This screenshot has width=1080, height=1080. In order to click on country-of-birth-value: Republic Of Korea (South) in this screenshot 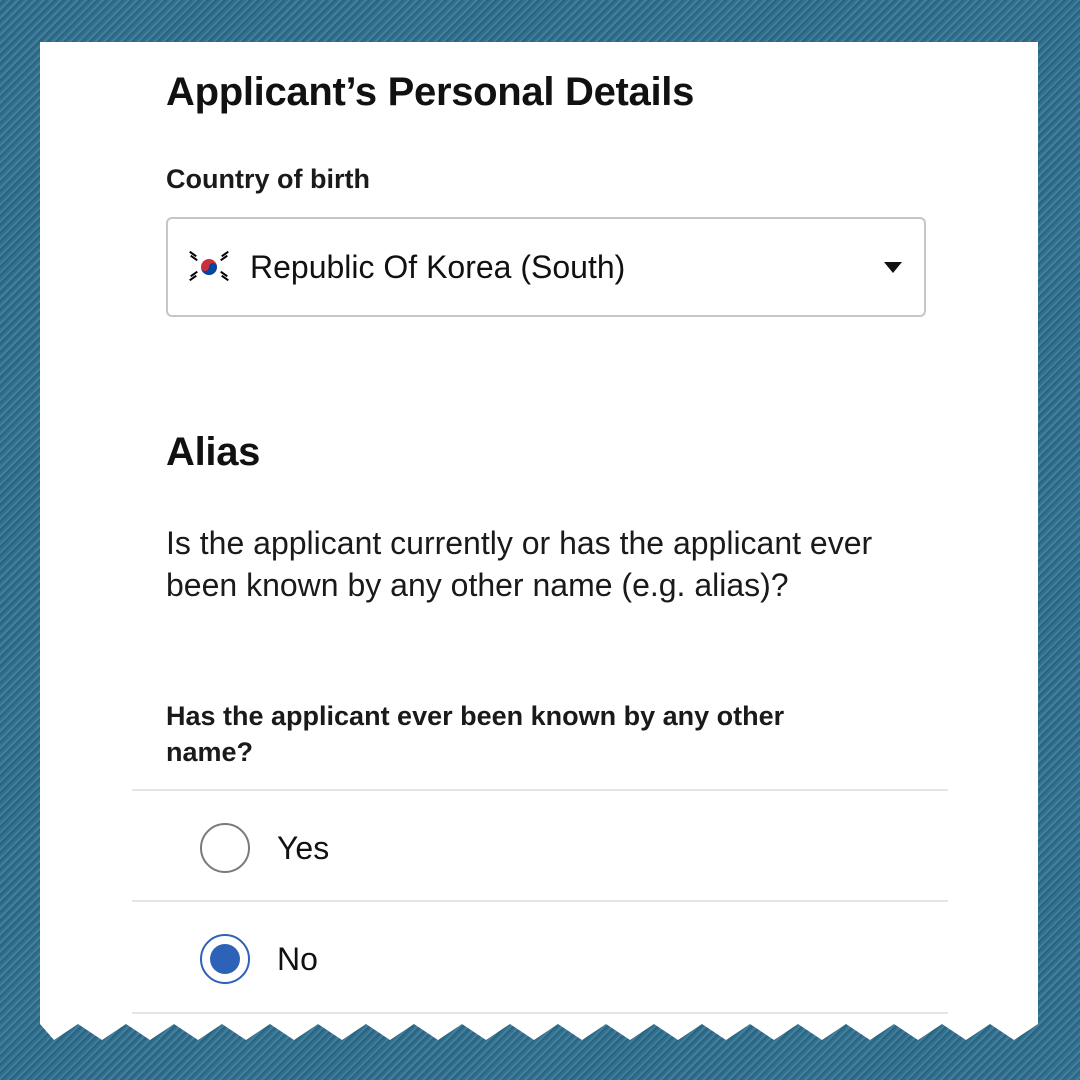, I will do `click(438, 266)`.